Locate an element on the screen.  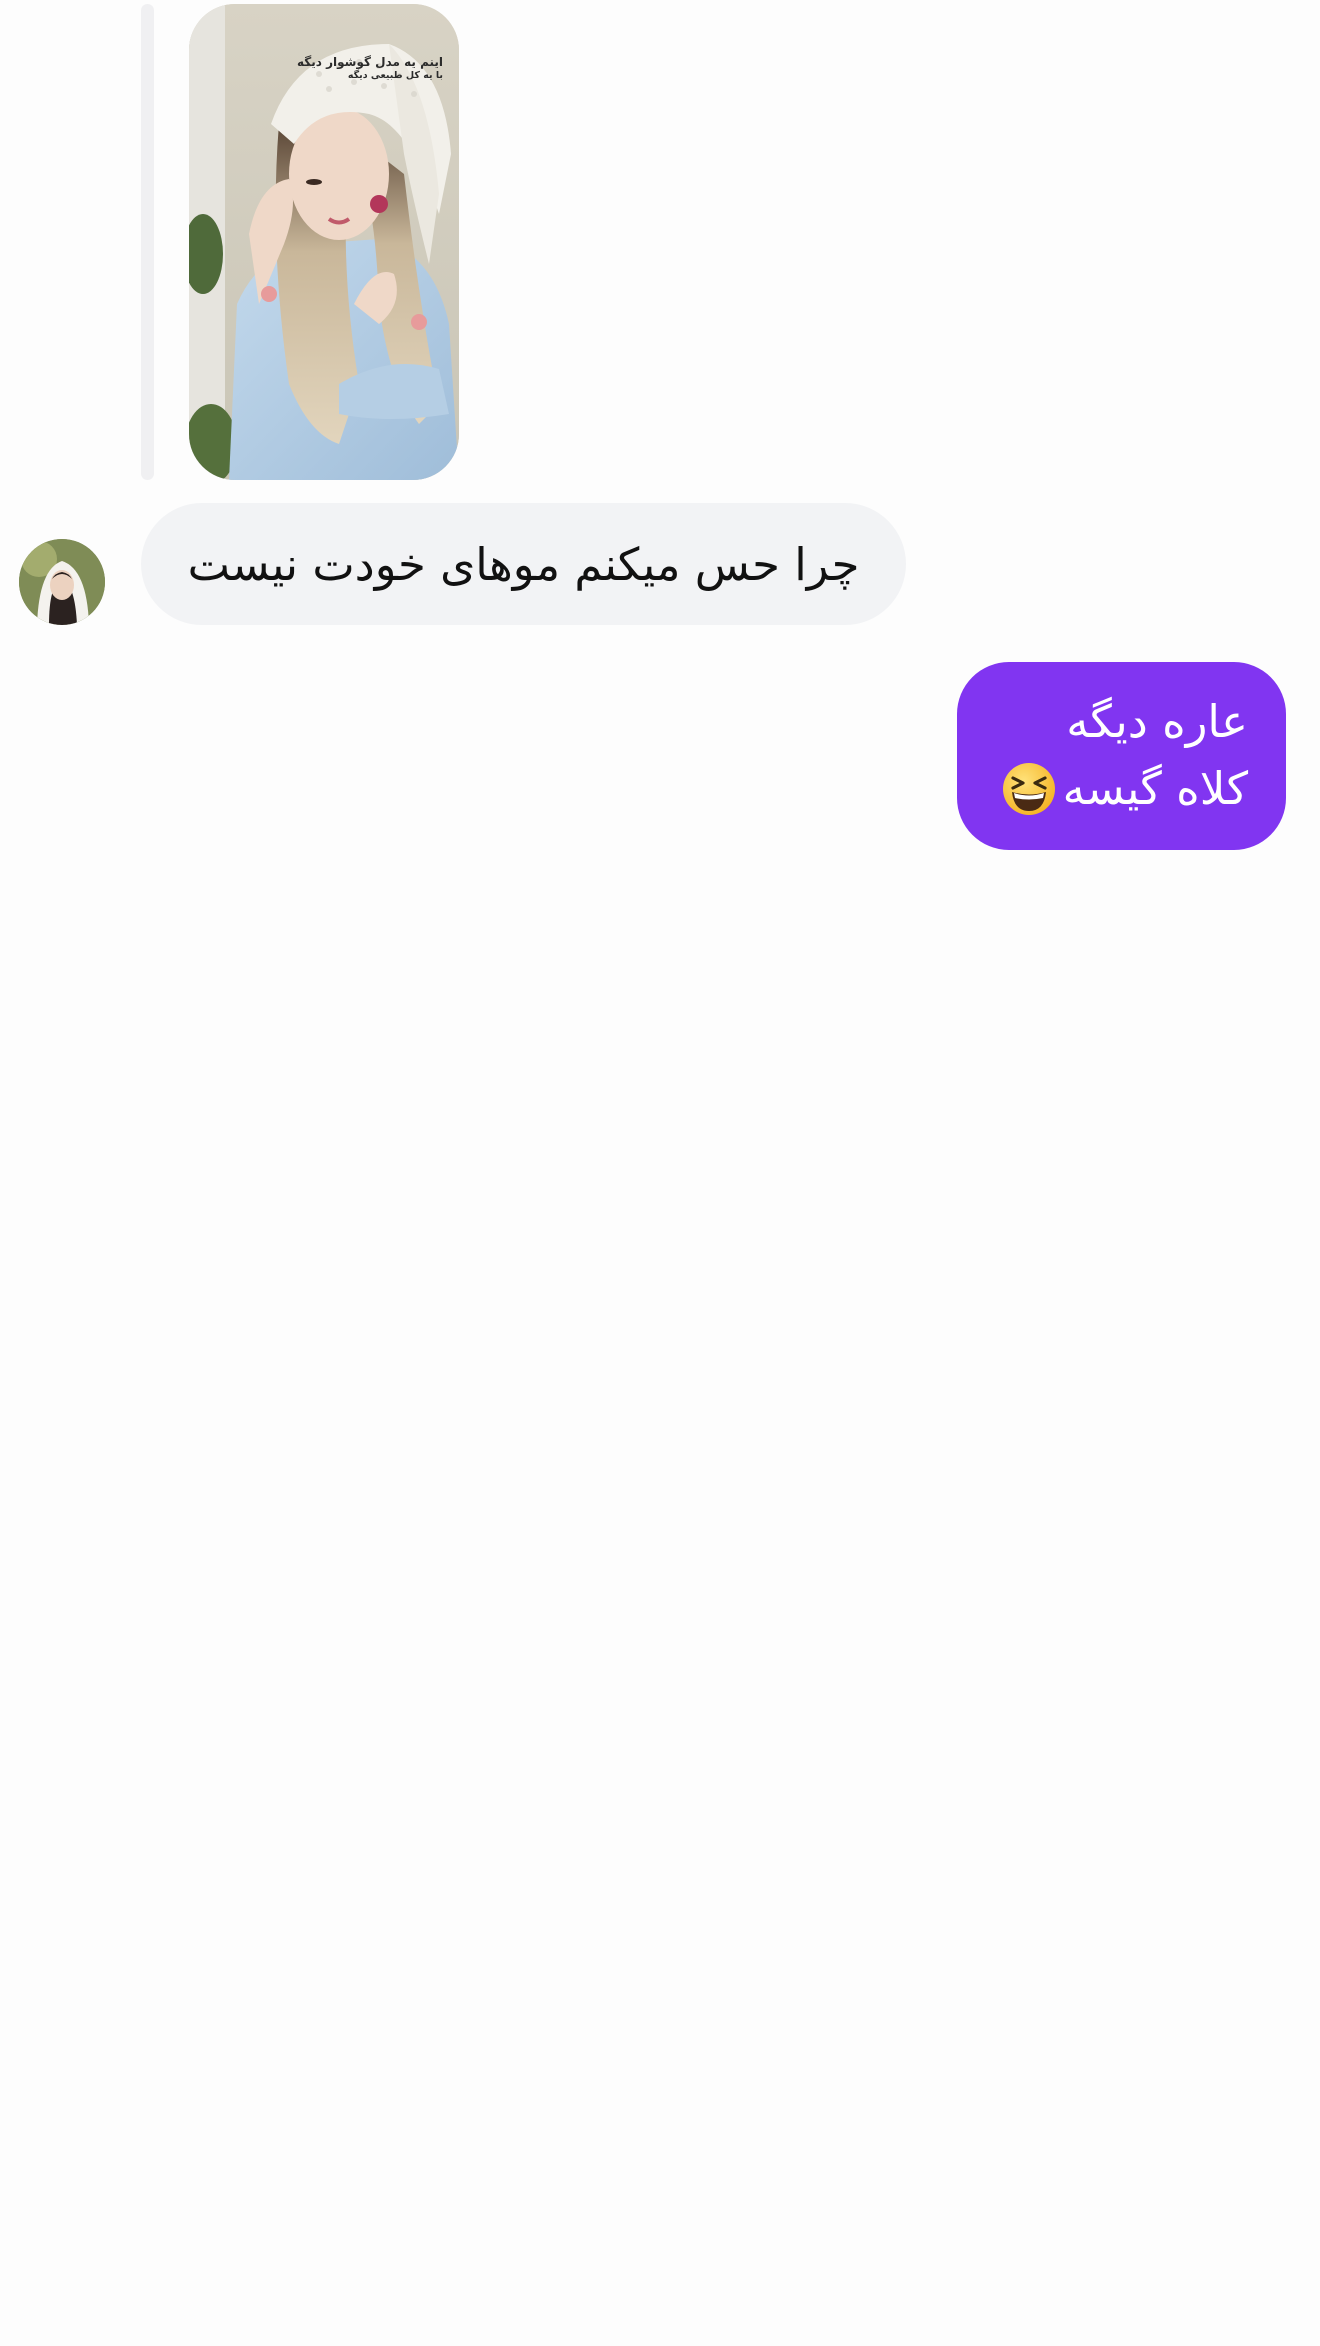
outgoing-message-line-2-text: کلاه گیسه is located at coordinates (1155, 788).